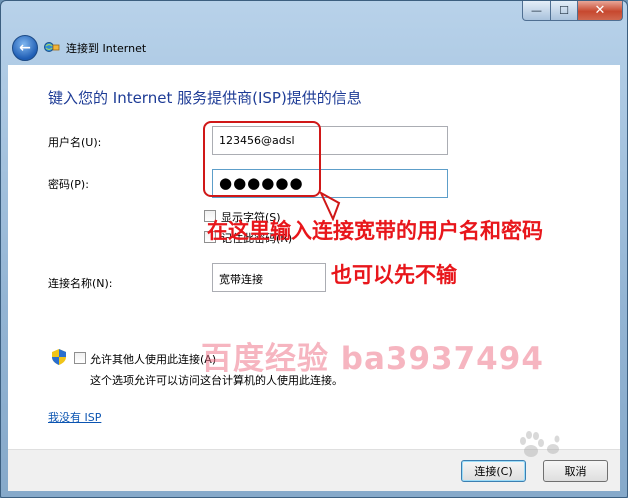  What do you see at coordinates (372, 359) in the screenshot?
I see `watermark-text: 百度经验 ba3937494` at bounding box center [372, 359].